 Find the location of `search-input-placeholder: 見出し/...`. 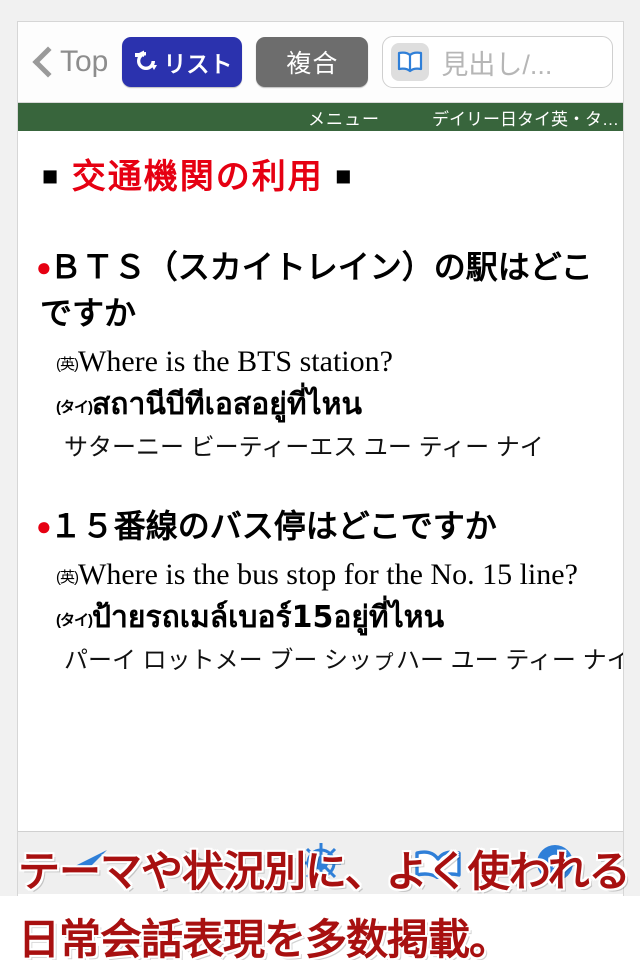

search-input-placeholder: 見出し/... is located at coordinates (497, 64).